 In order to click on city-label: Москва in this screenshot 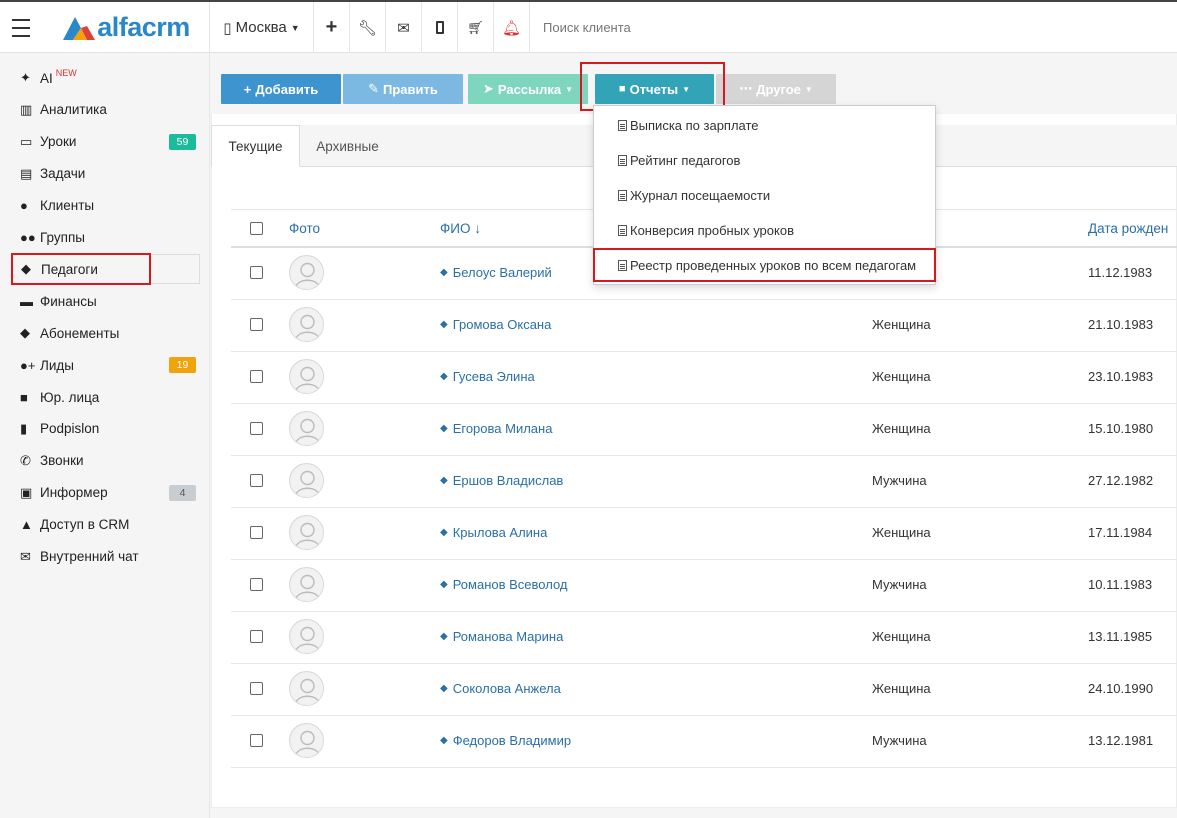, I will do `click(261, 27)`.